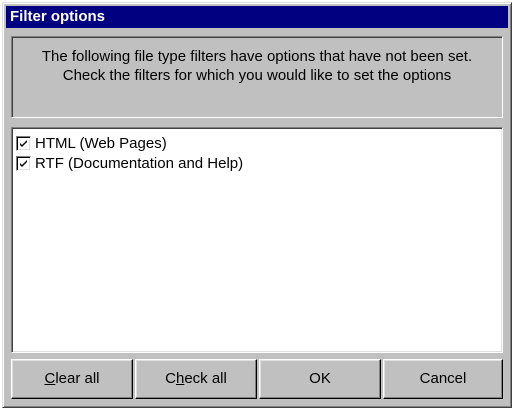  Describe the element at coordinates (50, 378) in the screenshot. I see `clear-all-mnemonic: C` at that location.